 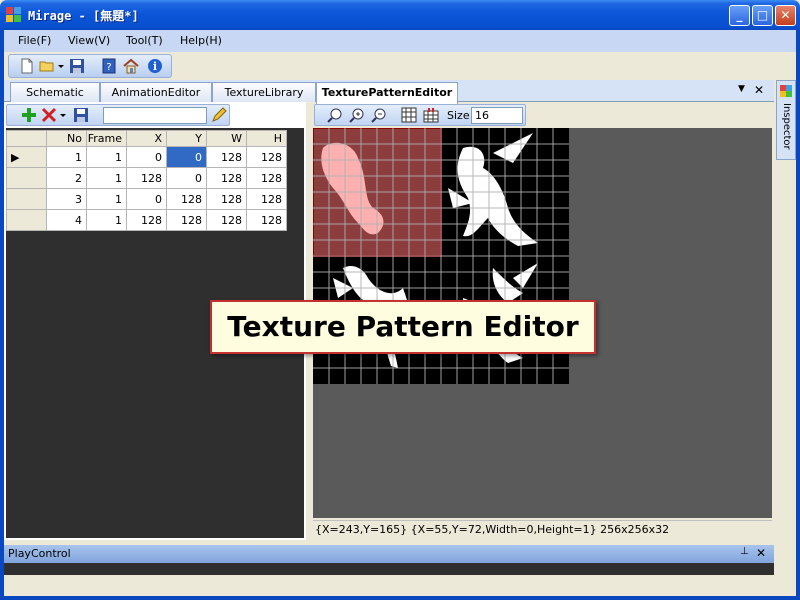 What do you see at coordinates (762, 15) in the screenshot?
I see `maximize-button: □` at bounding box center [762, 15].